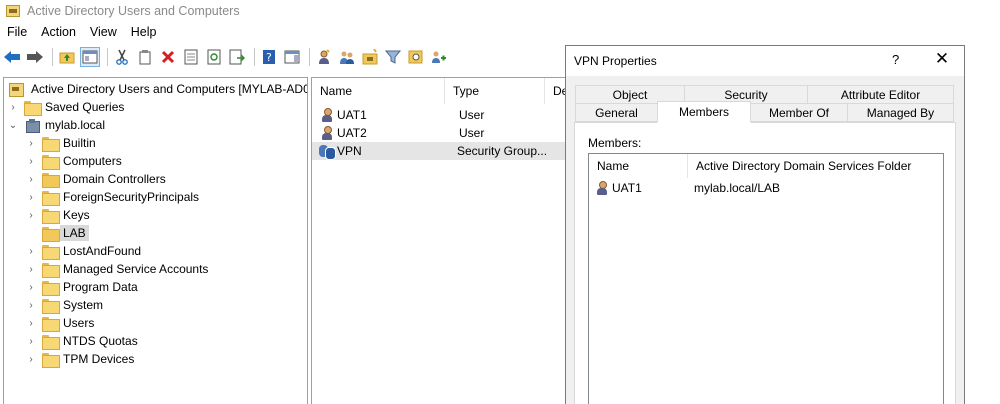 Image resolution: width=1000 pixels, height=404 pixels. I want to click on copy-icon, so click(145, 57).